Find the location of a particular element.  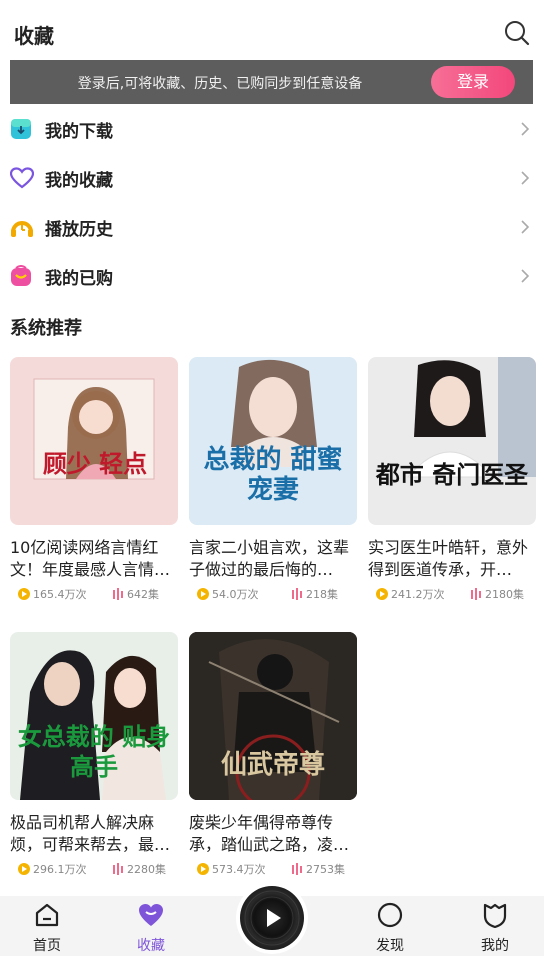

menu-label: 我的收藏 is located at coordinates (79, 181).